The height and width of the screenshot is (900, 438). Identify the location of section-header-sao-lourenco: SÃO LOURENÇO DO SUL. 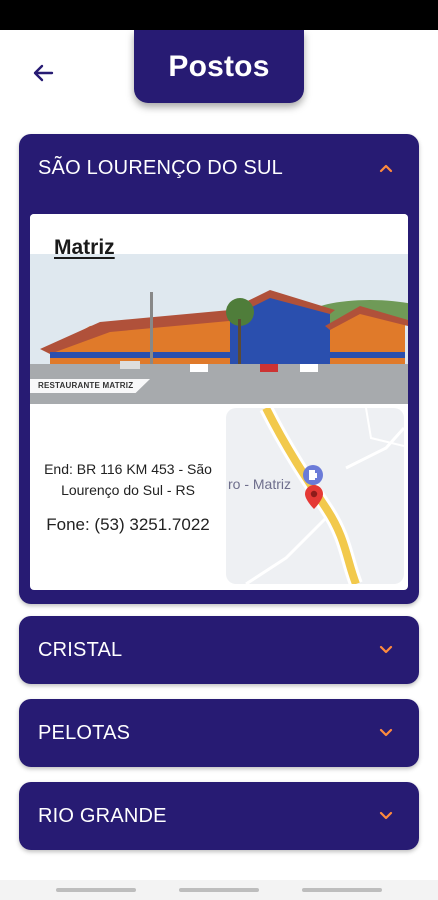
(219, 168).